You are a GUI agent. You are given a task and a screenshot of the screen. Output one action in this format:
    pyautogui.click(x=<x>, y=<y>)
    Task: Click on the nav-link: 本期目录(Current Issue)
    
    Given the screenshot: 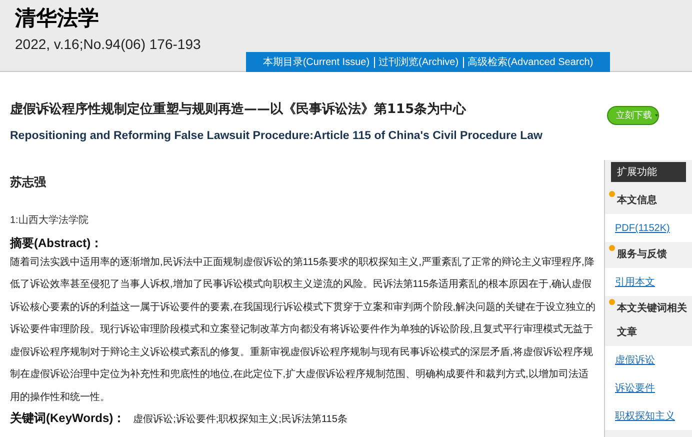 What is the action you would take?
    pyautogui.click(x=316, y=62)
    